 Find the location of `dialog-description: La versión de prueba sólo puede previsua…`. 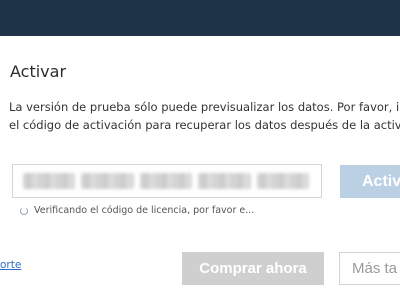

dialog-description: La versión de prueba sólo puede previsua… is located at coordinates (204, 116).